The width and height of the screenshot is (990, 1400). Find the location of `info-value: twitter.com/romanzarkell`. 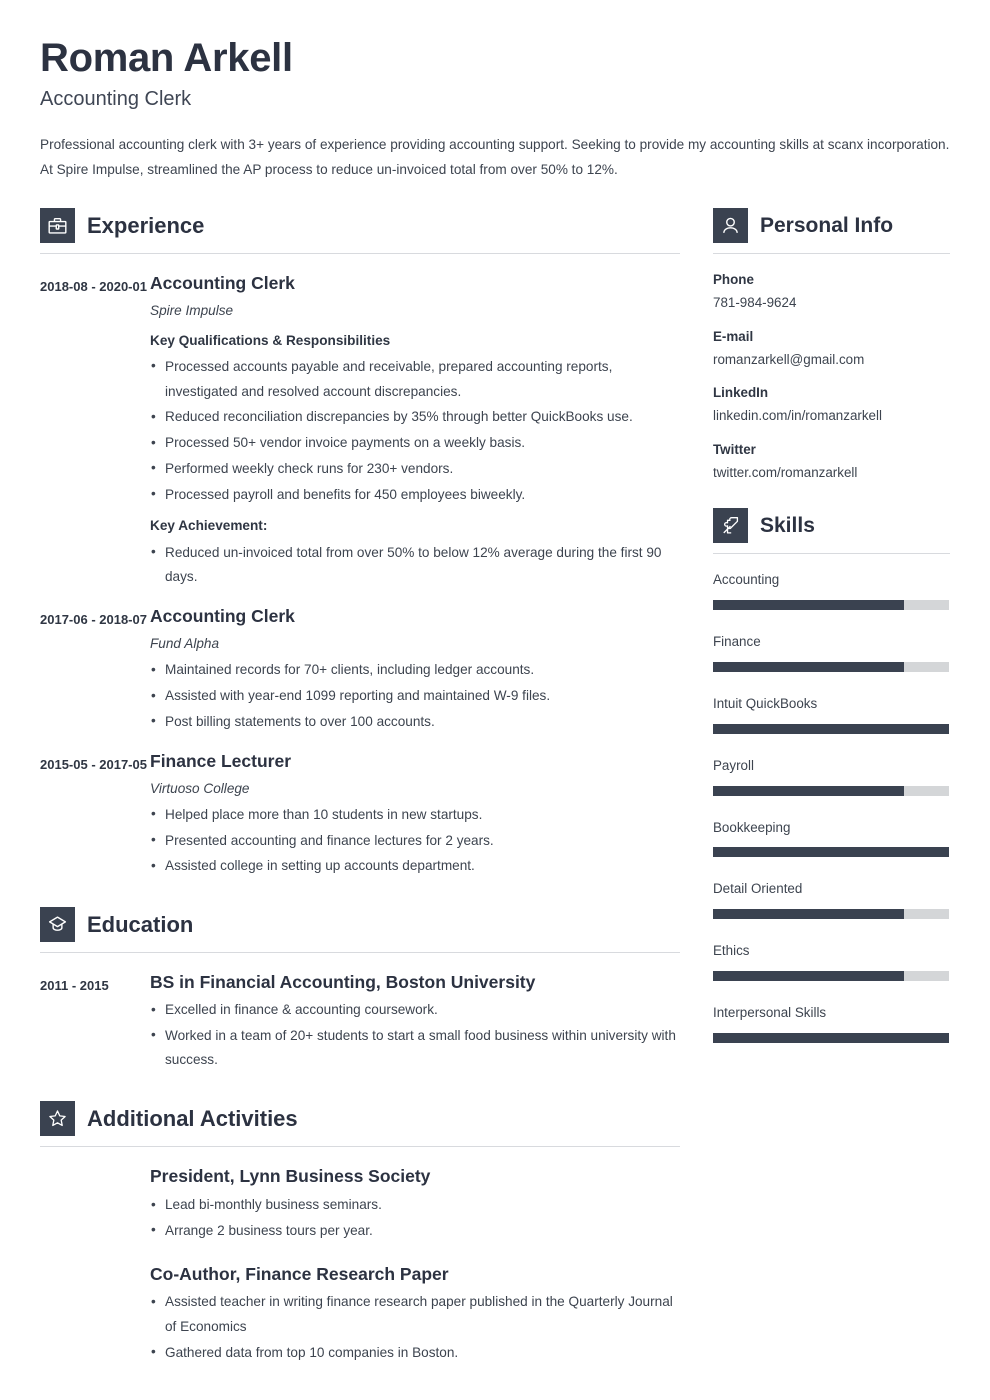

info-value: twitter.com/romanzarkell is located at coordinates (831, 472).